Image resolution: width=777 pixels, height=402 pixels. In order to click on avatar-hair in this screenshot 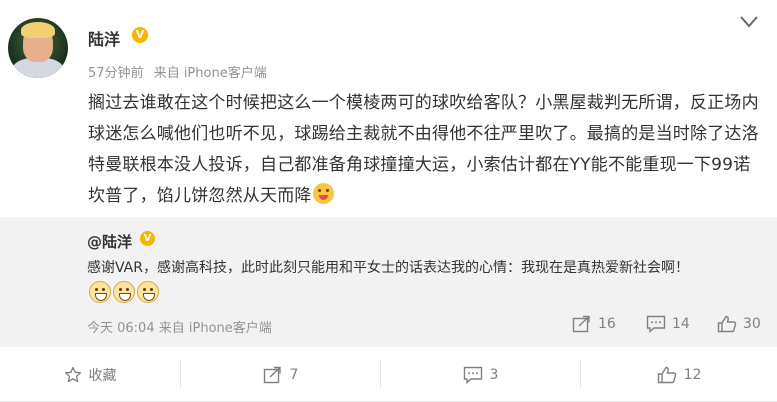, I will do `click(38, 30)`.